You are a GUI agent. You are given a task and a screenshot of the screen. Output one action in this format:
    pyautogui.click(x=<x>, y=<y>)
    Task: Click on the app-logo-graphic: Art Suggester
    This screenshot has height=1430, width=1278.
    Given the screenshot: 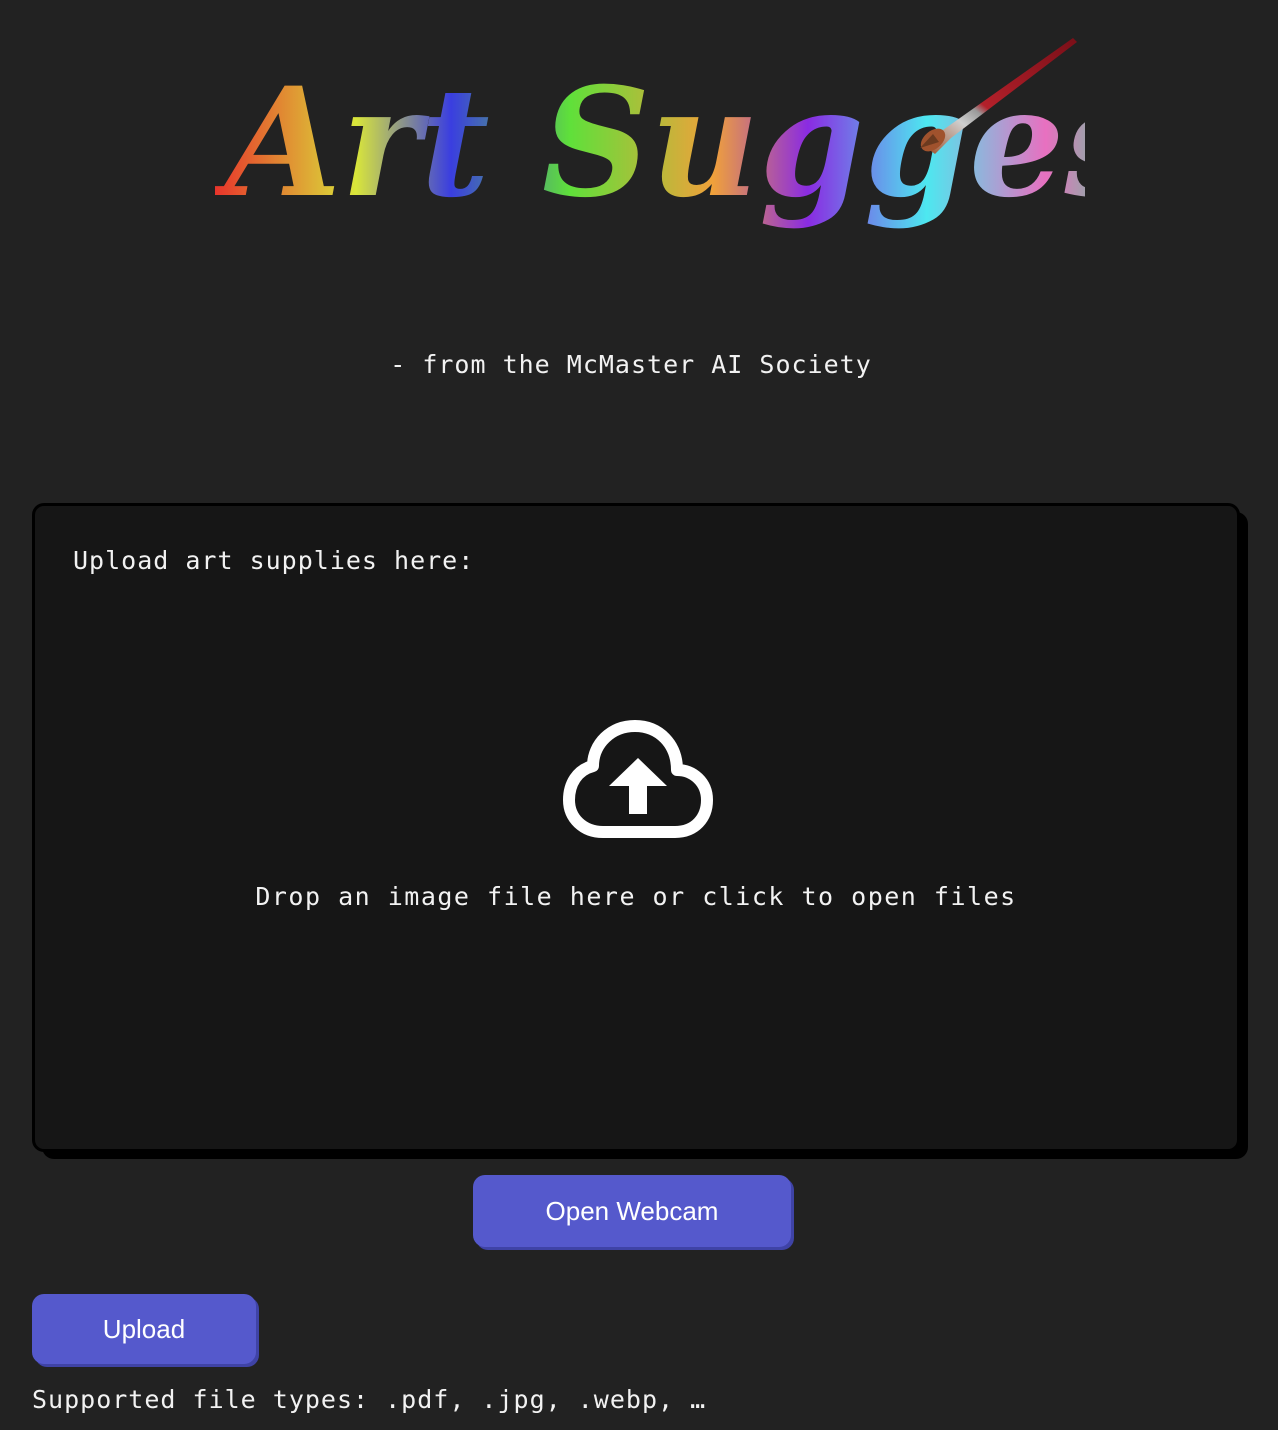 What is the action you would take?
    pyautogui.click(x=650, y=134)
    